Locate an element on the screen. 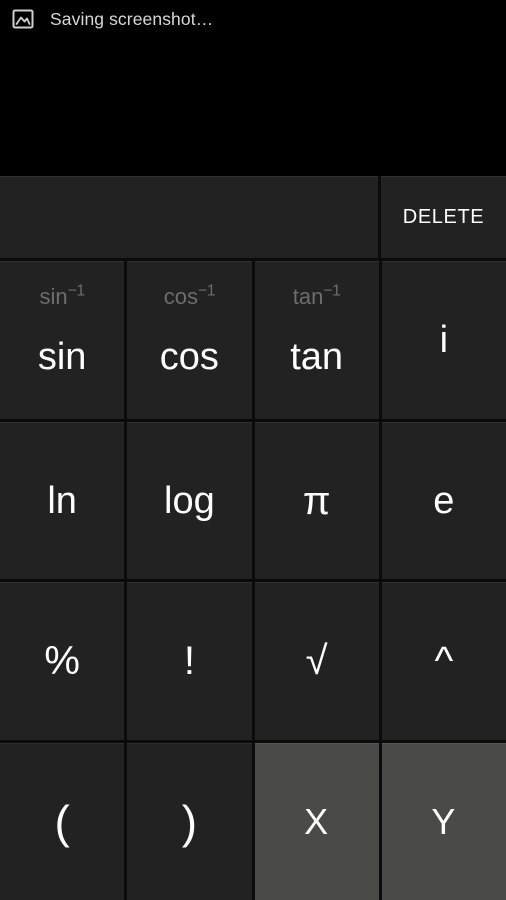 The image size is (506, 900). key-sin: sin−1 sin is located at coordinates (62, 340).